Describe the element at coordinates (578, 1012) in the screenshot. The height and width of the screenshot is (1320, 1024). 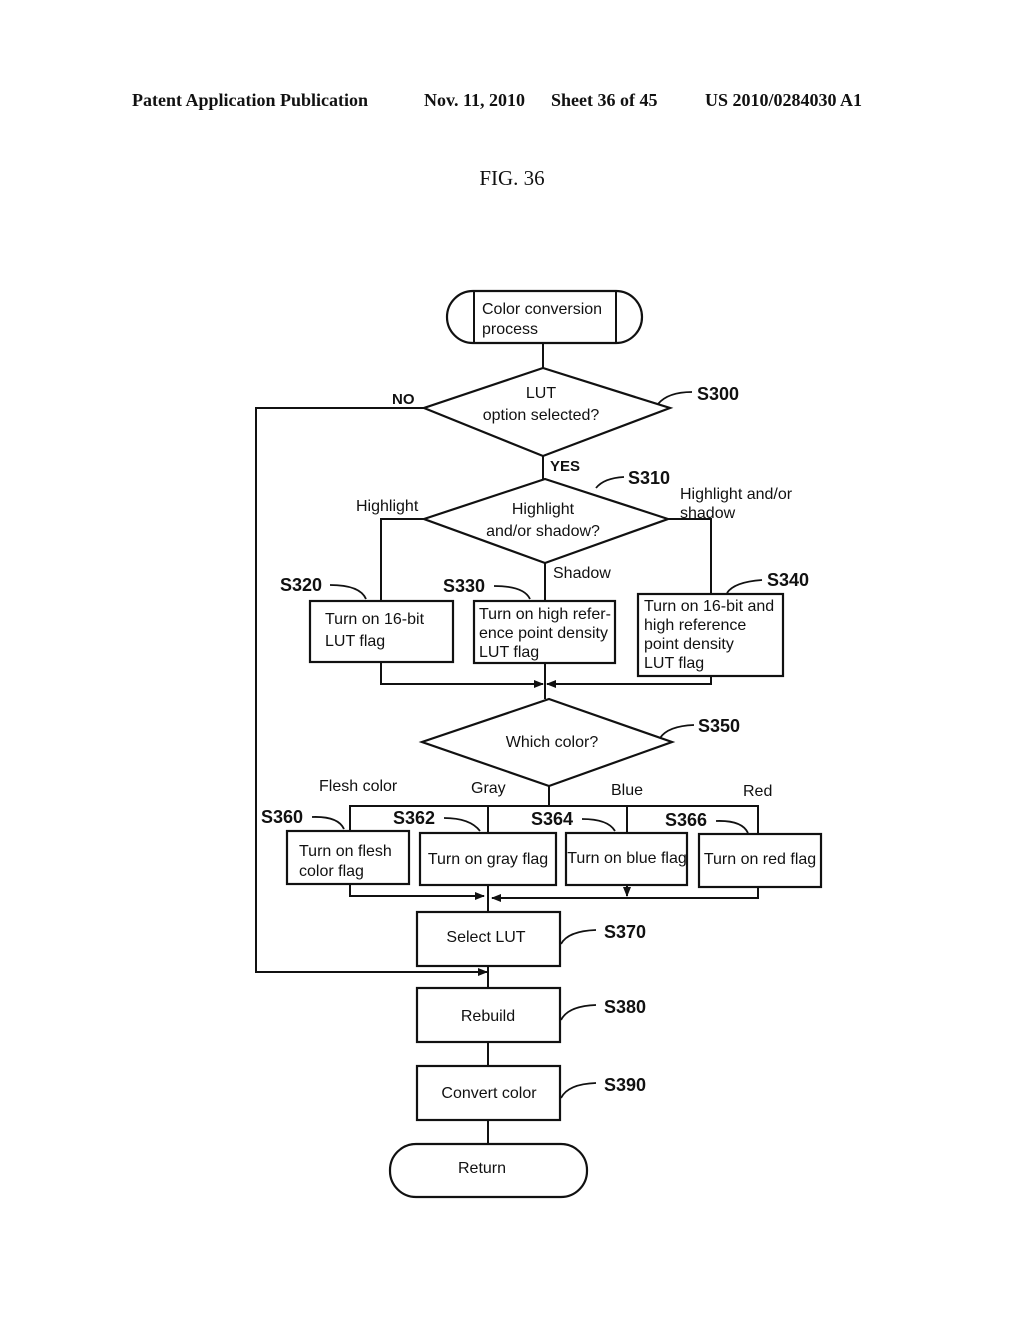
I see `s380-leader` at that location.